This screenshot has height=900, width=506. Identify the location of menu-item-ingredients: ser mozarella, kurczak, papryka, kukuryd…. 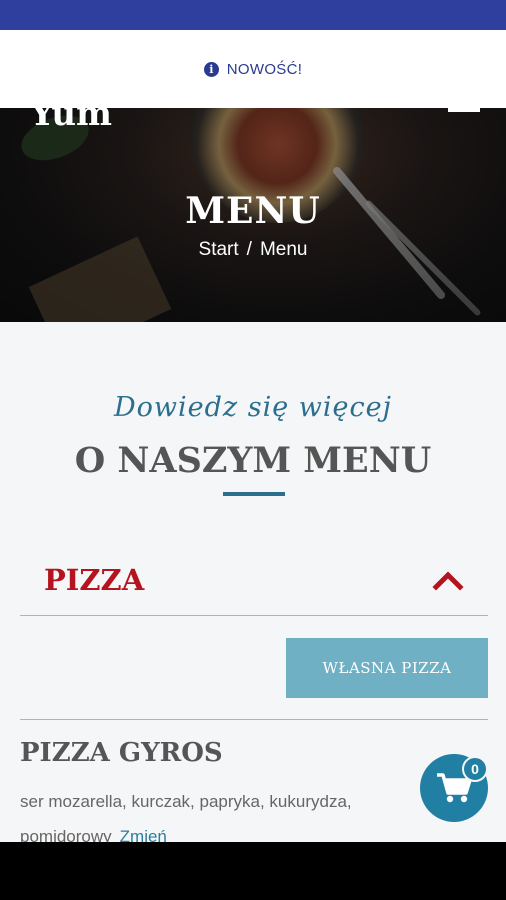
(186, 817).